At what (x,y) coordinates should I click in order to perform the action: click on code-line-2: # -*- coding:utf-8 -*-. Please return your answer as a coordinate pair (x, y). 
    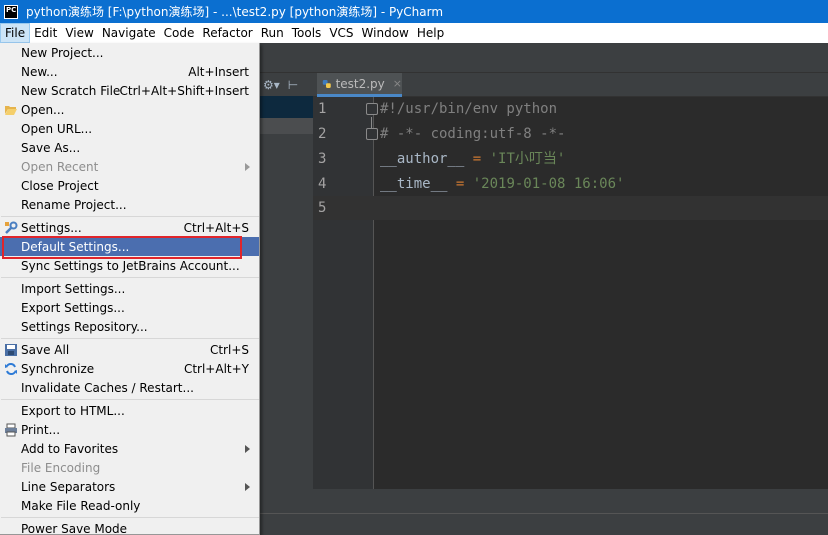
    Looking at the image, I should click on (472, 134).